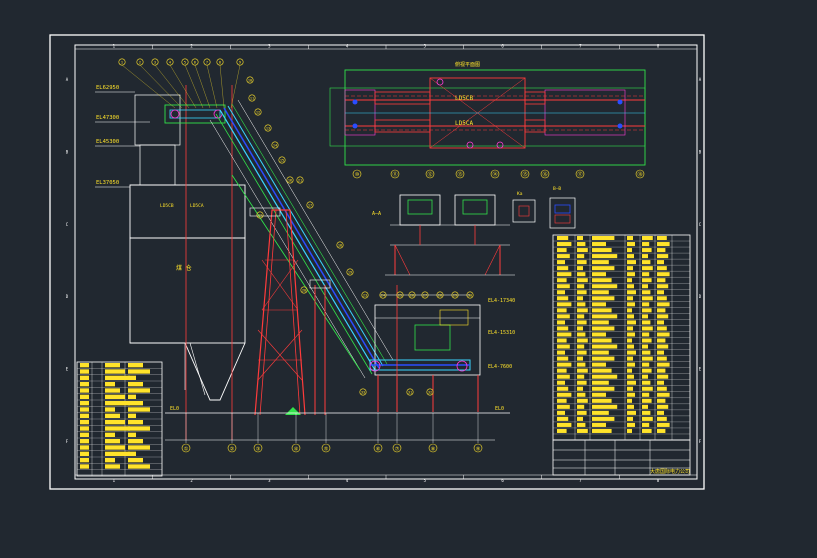 The height and width of the screenshot is (558, 817). Describe the element at coordinates (197, 206) in the screenshot. I see `bunker-label-2: LD5CA` at that location.